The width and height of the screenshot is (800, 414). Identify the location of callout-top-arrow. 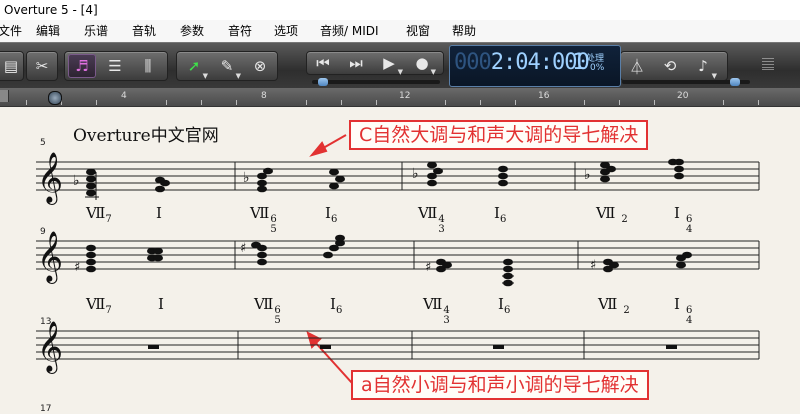
(328, 145).